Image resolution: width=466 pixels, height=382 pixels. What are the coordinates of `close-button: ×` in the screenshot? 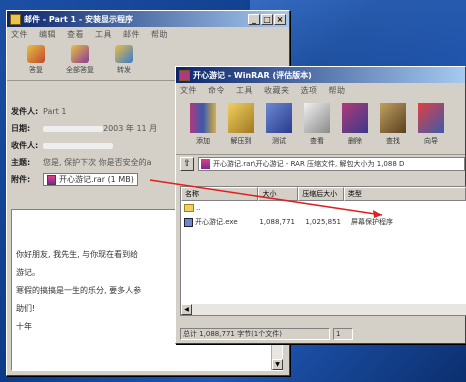 It's located at (280, 19).